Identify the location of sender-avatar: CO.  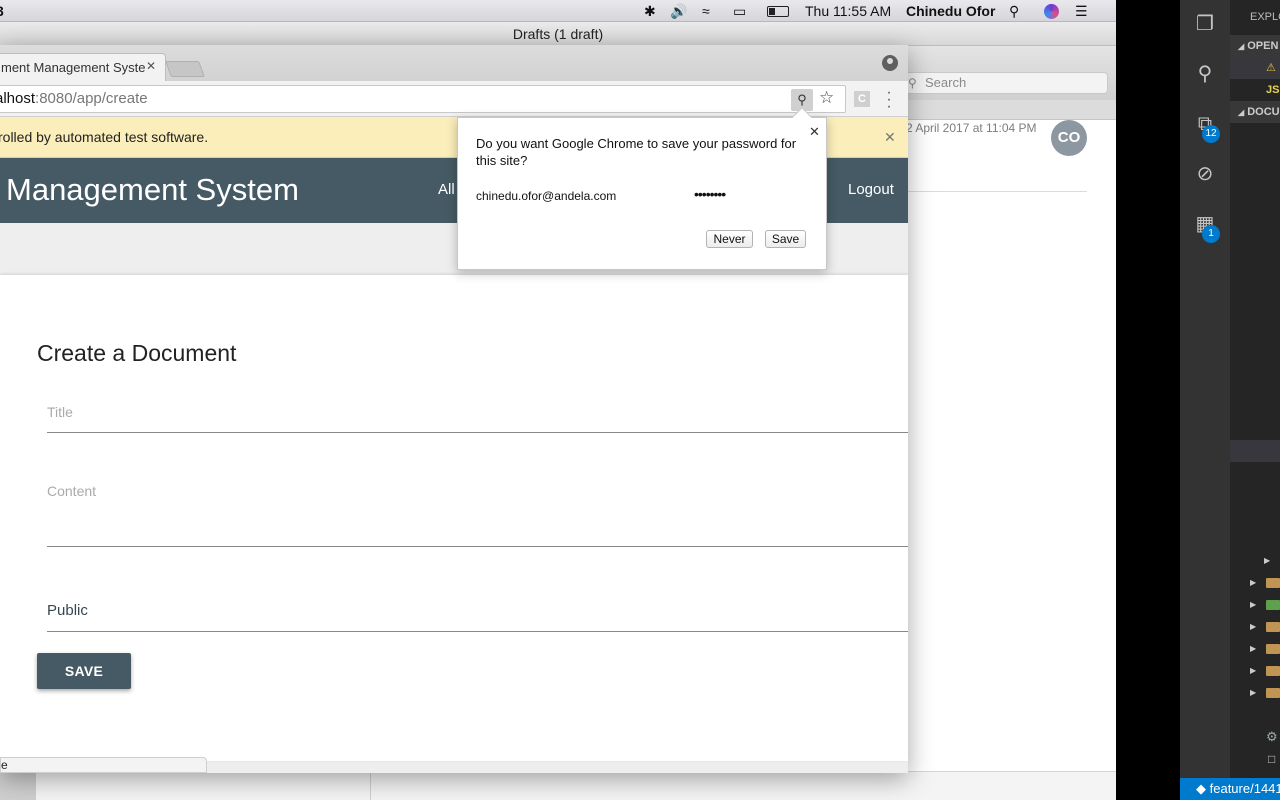
(1069, 138).